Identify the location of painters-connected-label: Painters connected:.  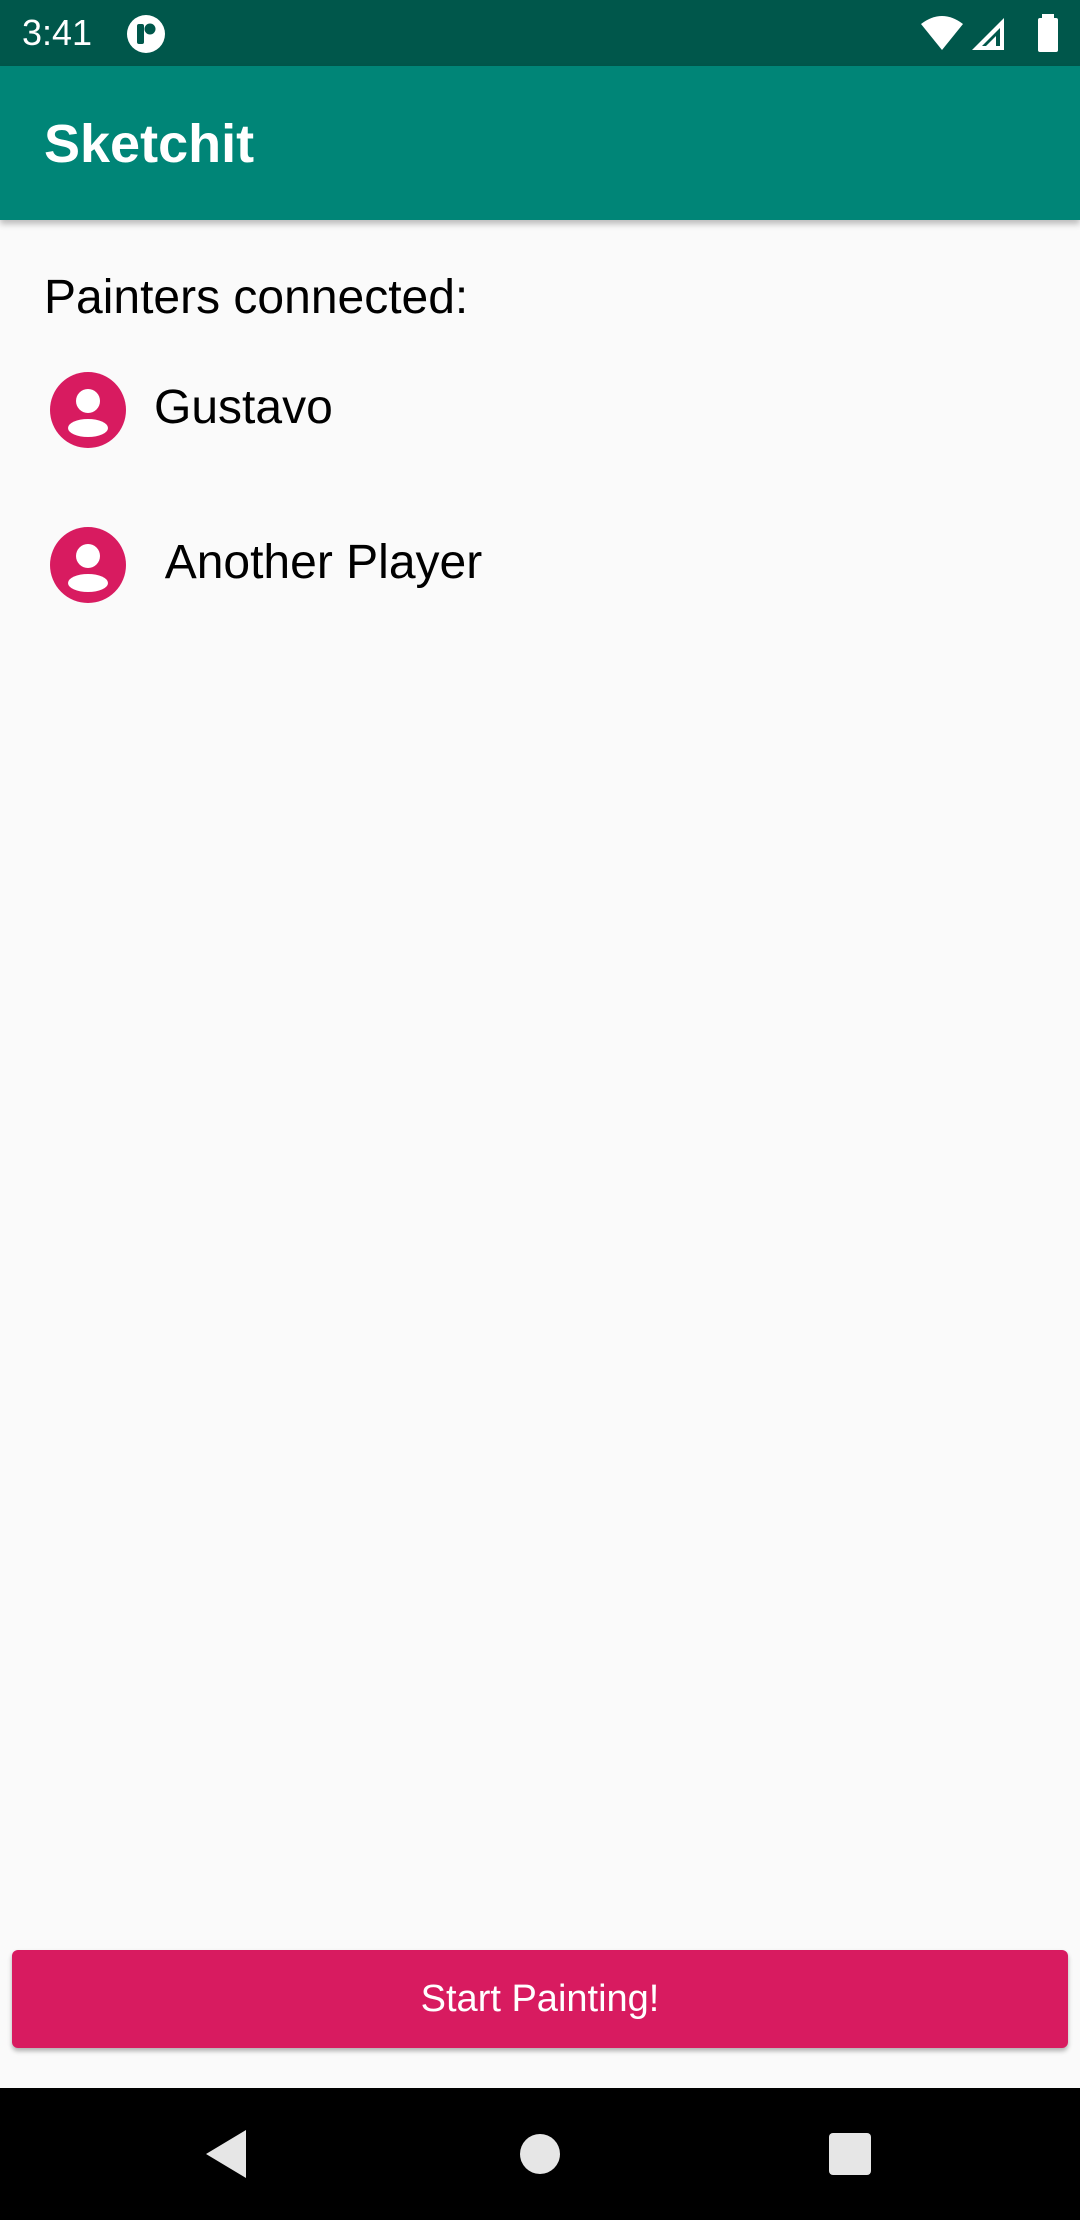
(256, 297).